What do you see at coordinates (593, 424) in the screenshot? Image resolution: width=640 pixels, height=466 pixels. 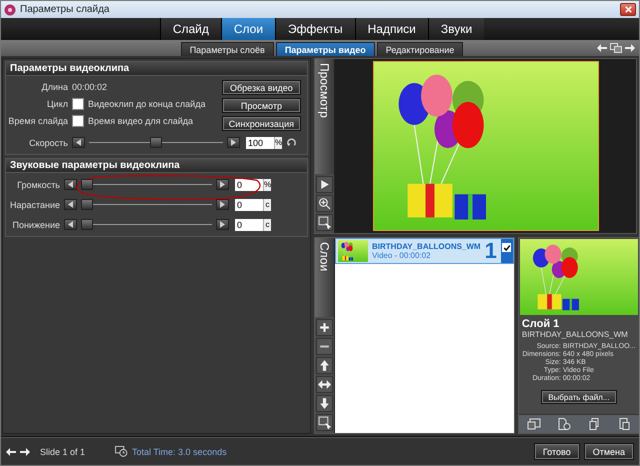 I see `copy-icon` at bounding box center [593, 424].